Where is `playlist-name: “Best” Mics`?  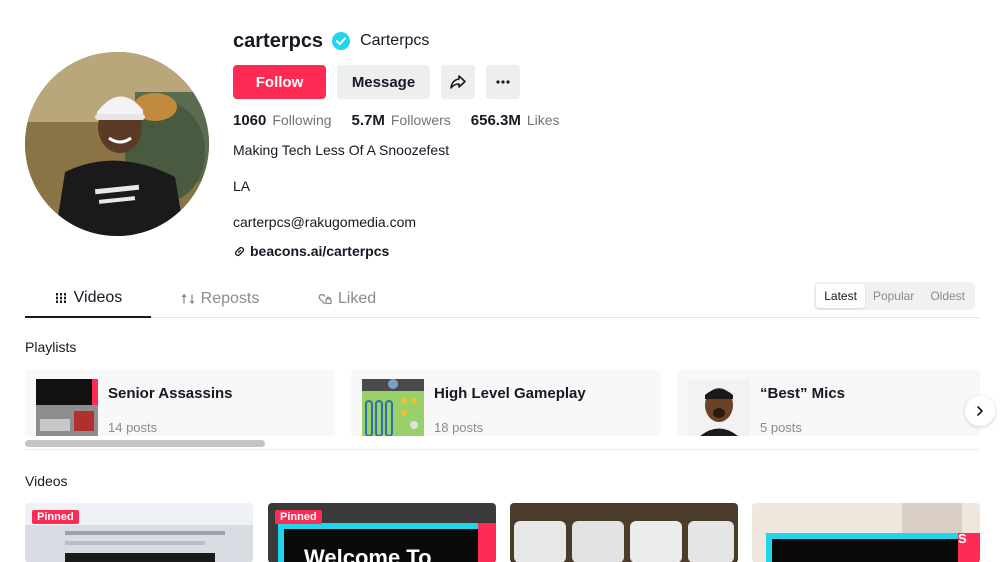
playlist-name: “Best” Mics is located at coordinates (803, 393).